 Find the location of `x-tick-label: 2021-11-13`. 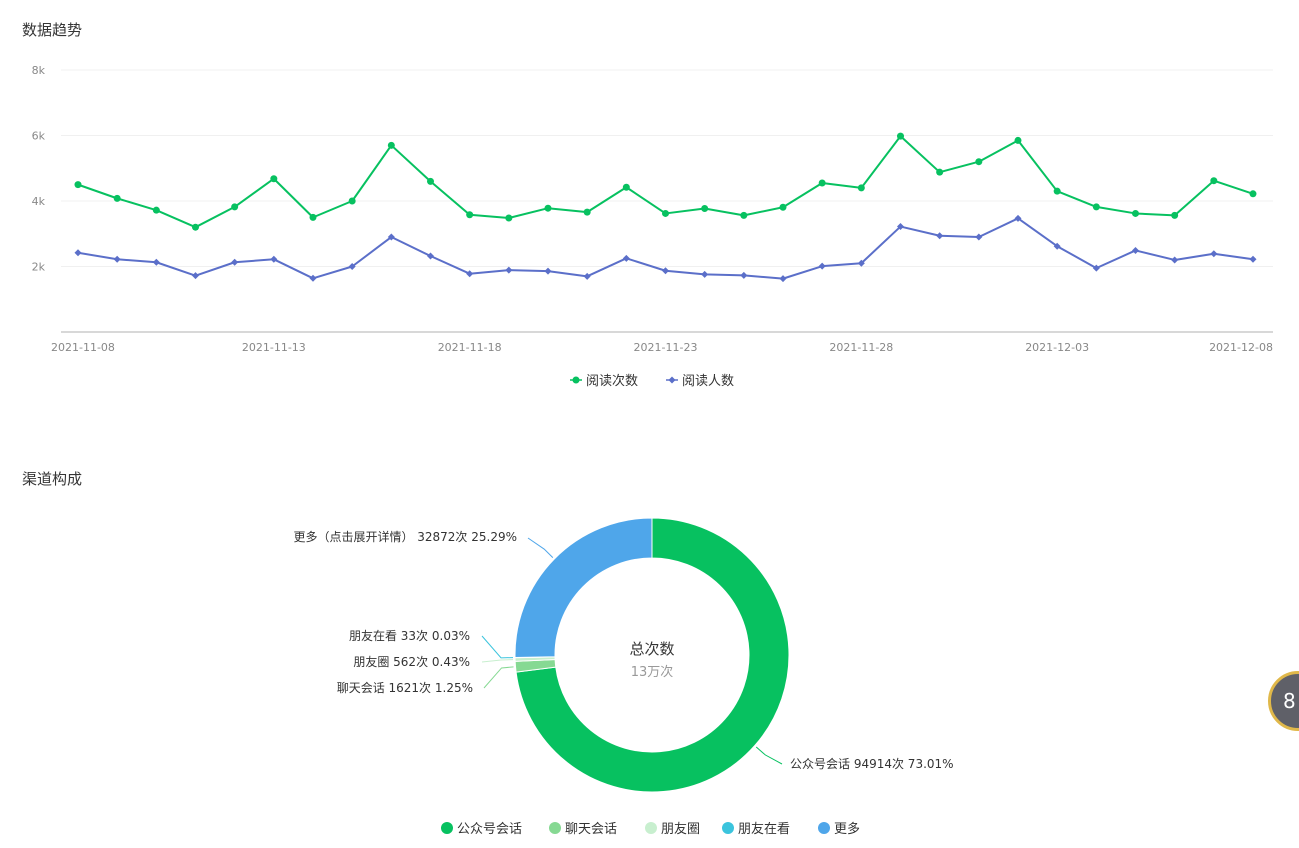

x-tick-label: 2021-11-13 is located at coordinates (274, 347).